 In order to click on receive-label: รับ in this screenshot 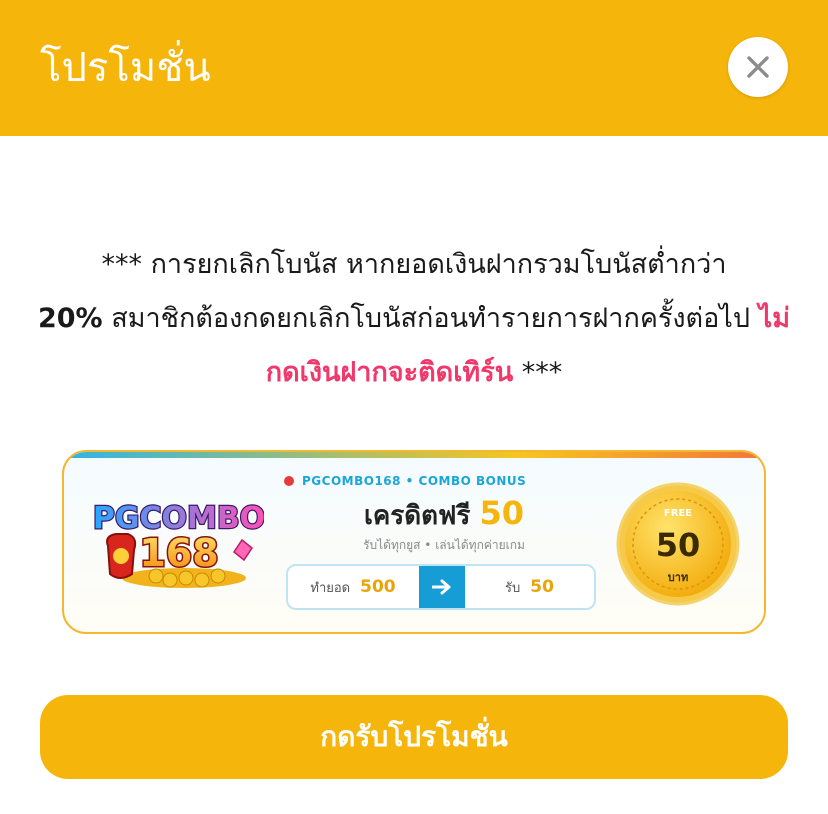, I will do `click(513, 588)`.